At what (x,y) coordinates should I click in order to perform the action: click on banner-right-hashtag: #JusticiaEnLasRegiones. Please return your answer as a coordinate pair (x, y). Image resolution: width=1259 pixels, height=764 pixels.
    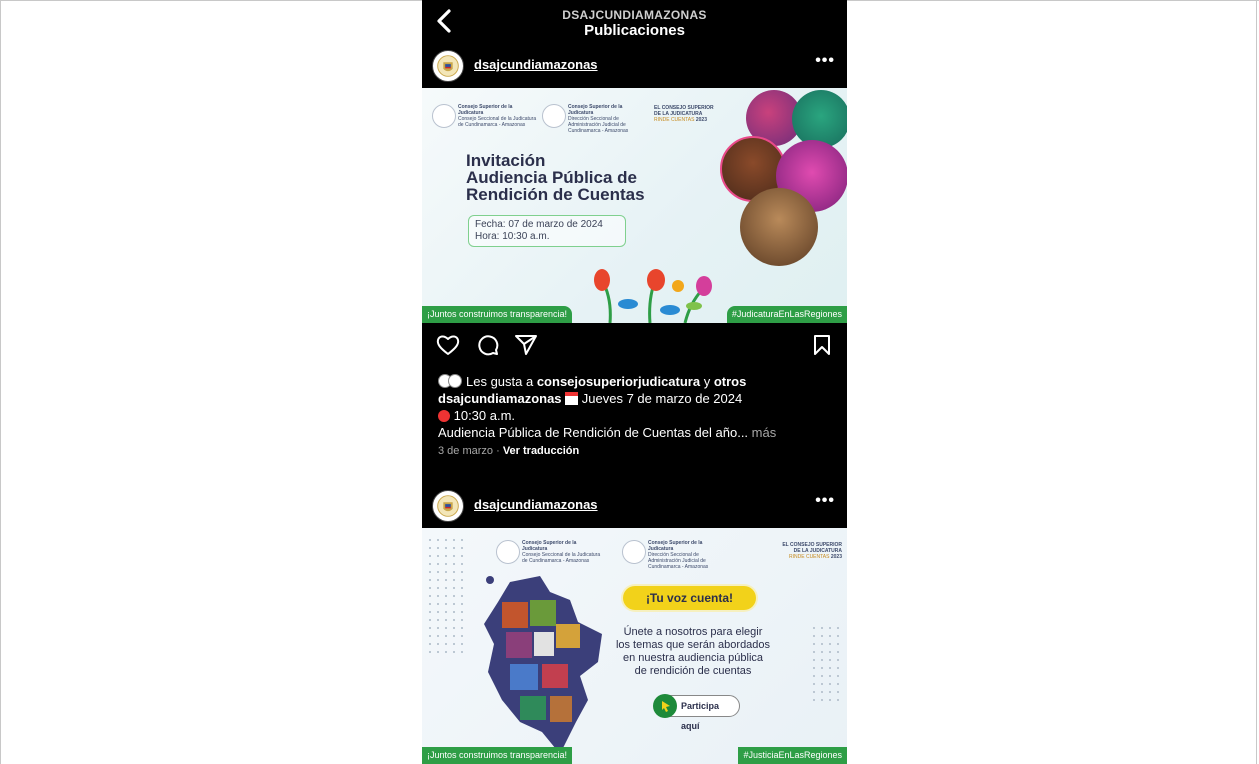
    Looking at the image, I should click on (792, 755).